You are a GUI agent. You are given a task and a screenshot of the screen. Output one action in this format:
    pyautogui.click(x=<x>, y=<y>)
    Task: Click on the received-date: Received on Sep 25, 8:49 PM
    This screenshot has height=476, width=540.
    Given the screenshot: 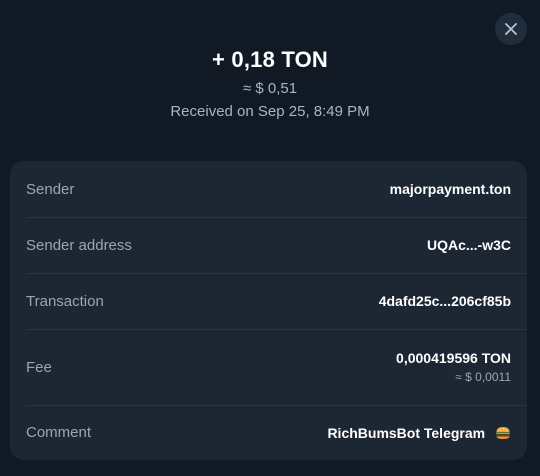 What is the action you would take?
    pyautogui.click(x=270, y=111)
    